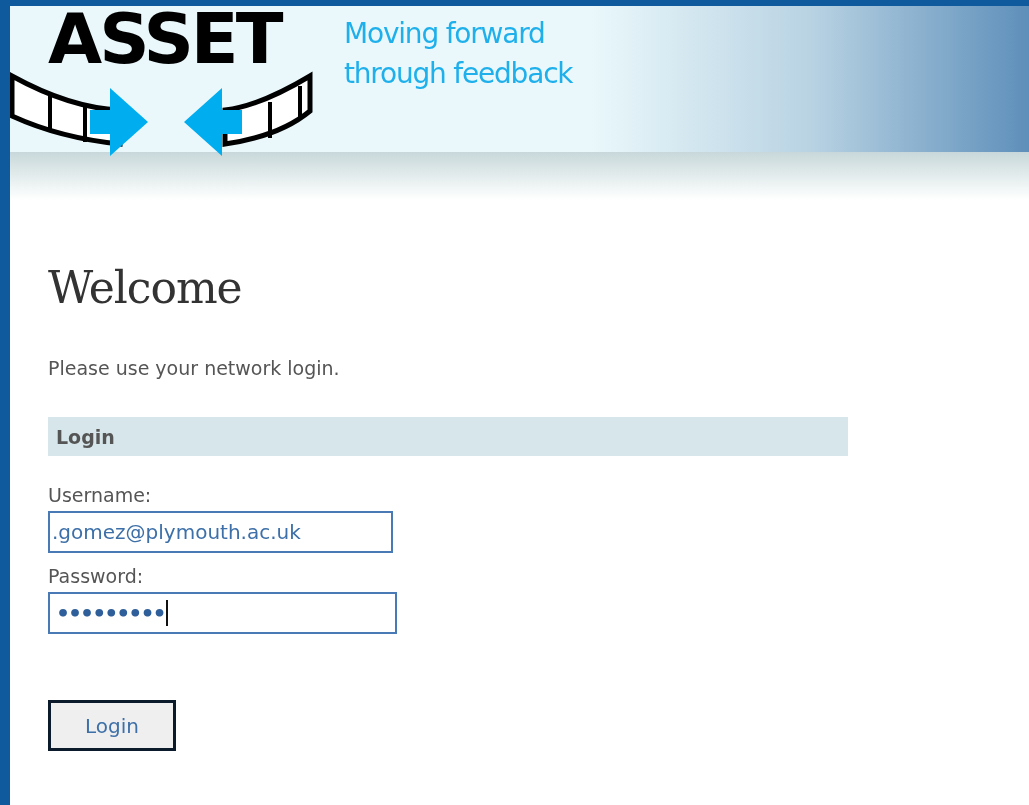  Describe the element at coordinates (194, 368) in the screenshot. I see `intro-text: Please use your network login.` at that location.